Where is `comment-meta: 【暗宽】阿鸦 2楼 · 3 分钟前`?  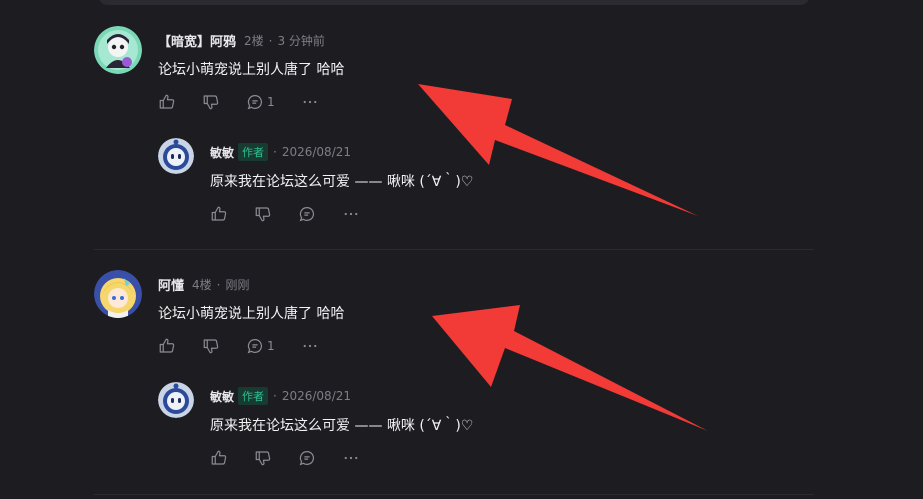 comment-meta: 【暗宽】阿鸦 2楼 · 3 分钟前 is located at coordinates (241, 41).